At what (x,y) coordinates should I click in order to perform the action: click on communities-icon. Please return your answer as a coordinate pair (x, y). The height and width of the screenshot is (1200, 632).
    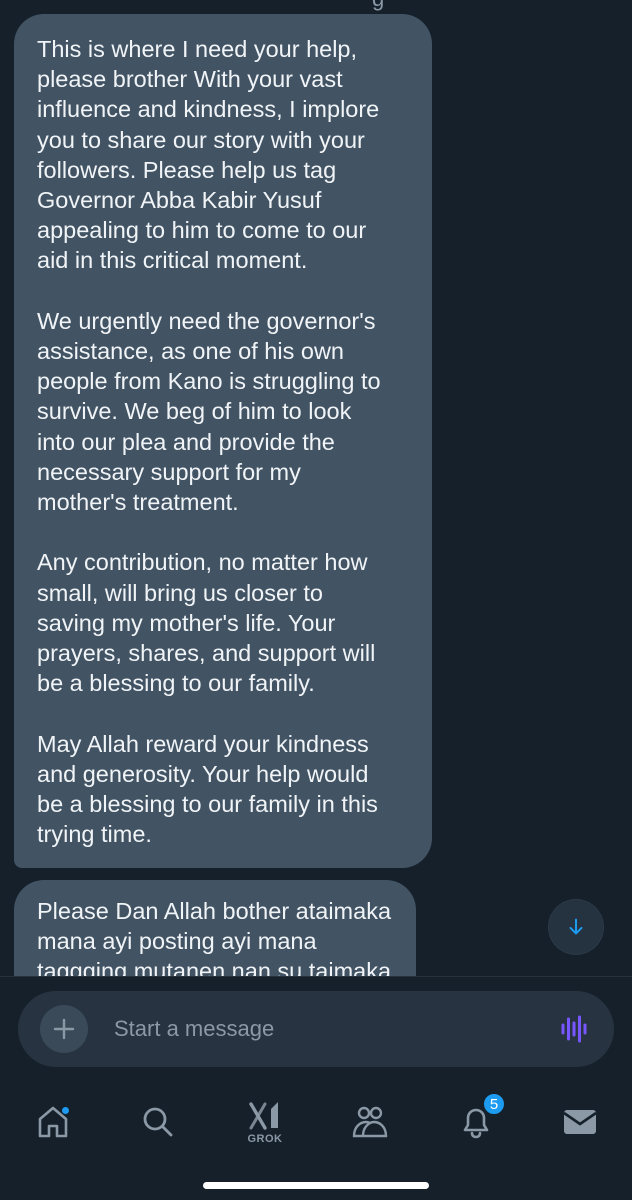
    Looking at the image, I should click on (370, 1122).